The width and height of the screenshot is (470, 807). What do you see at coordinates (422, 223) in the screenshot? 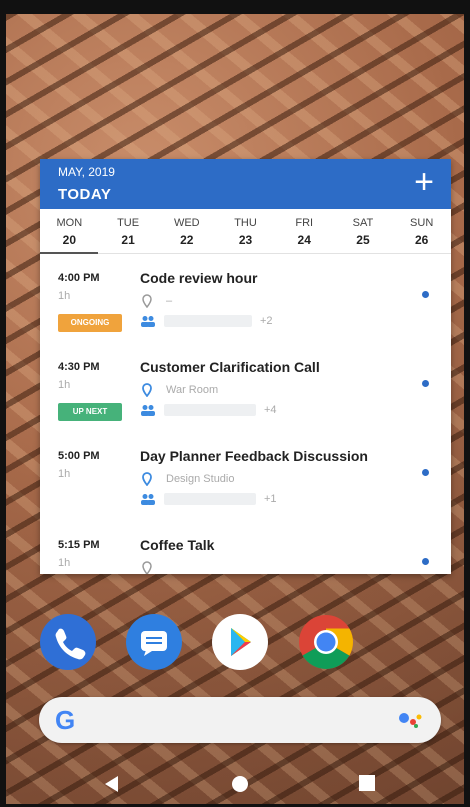
I see `day-name: SUN` at bounding box center [422, 223].